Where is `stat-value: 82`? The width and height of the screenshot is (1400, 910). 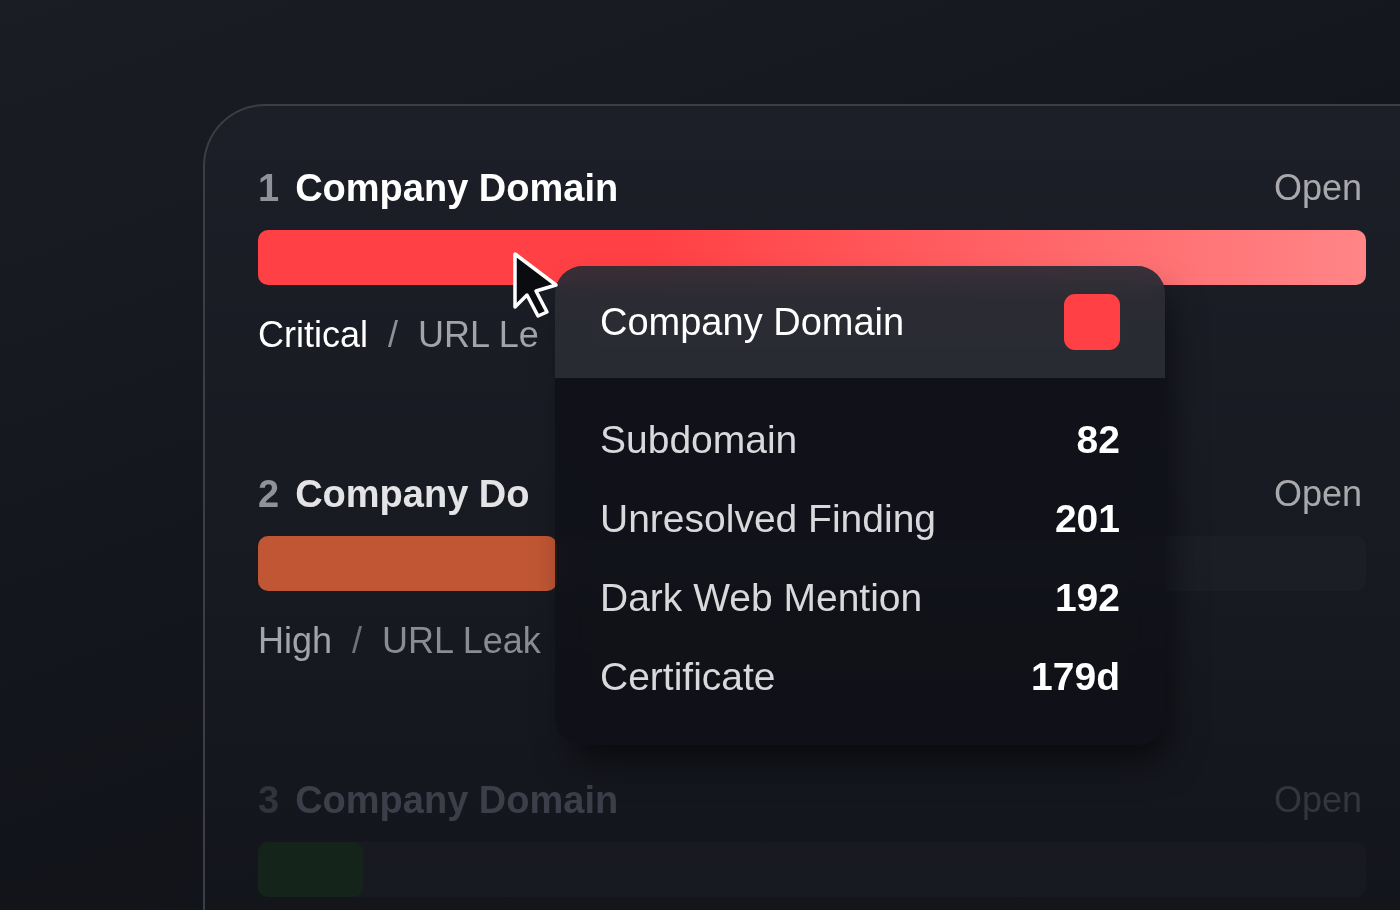 stat-value: 82 is located at coordinates (1098, 440).